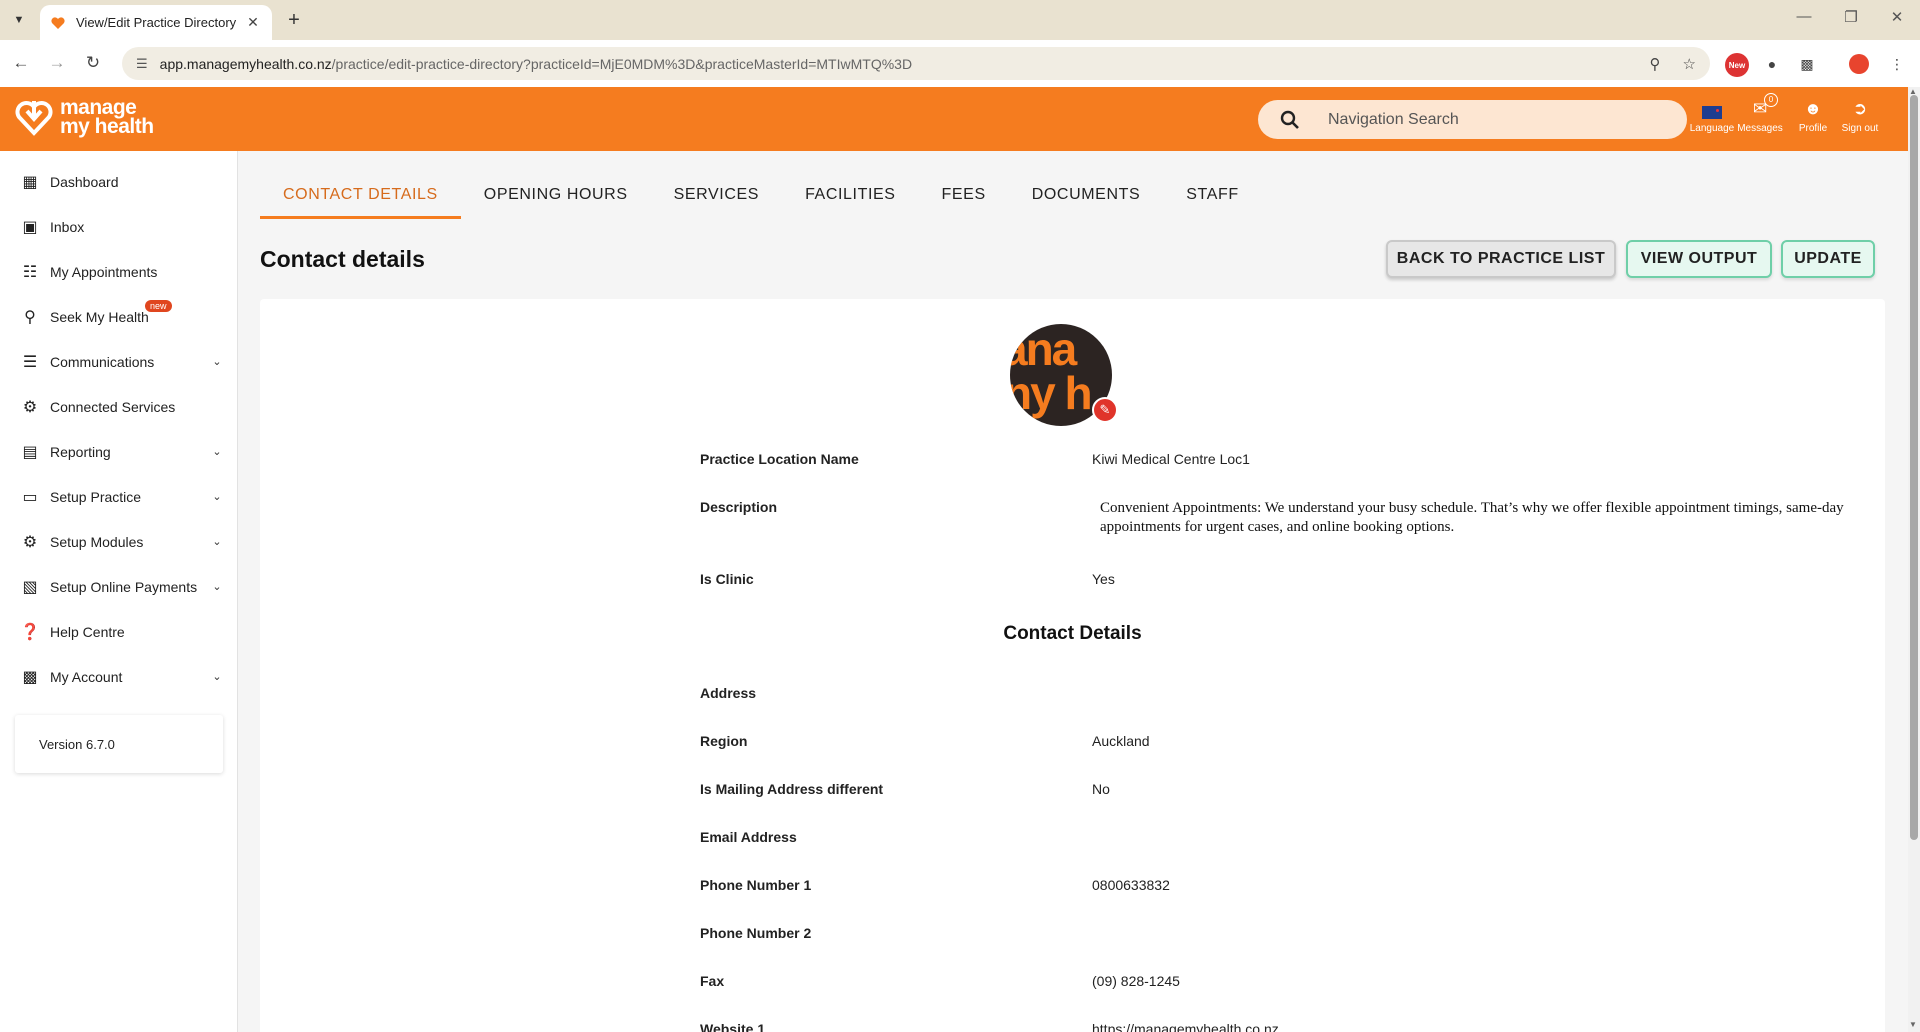 The width and height of the screenshot is (1920, 1032). What do you see at coordinates (1712, 115) in the screenshot?
I see `language-button: Language` at bounding box center [1712, 115].